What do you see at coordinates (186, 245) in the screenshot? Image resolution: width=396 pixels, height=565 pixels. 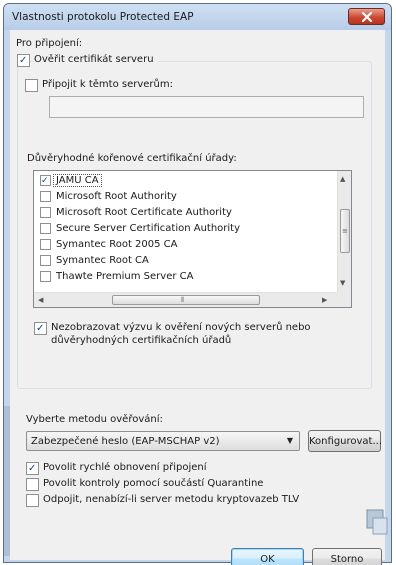 I see `list-item: Symantec Root 2005 CA` at bounding box center [186, 245].